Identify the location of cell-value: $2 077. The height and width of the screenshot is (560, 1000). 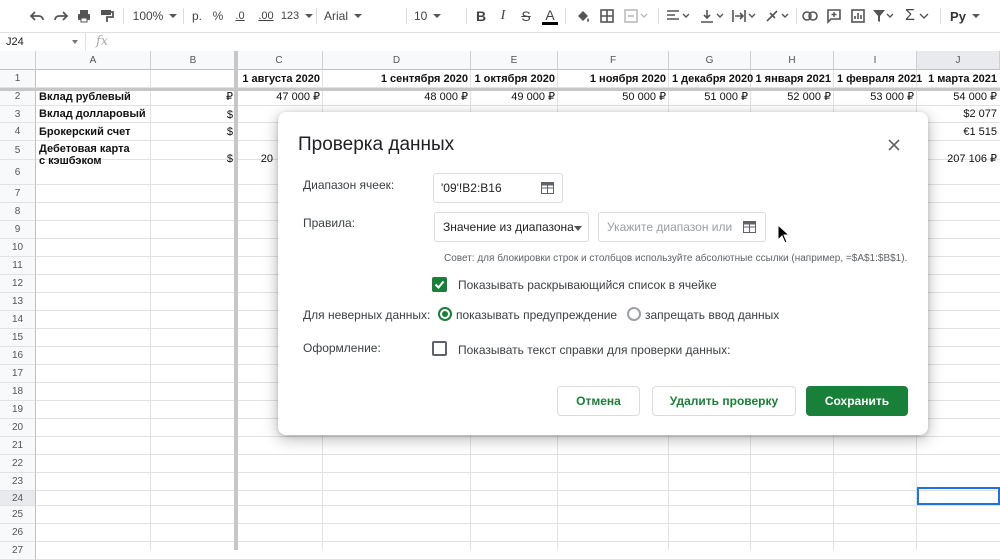
(958, 114).